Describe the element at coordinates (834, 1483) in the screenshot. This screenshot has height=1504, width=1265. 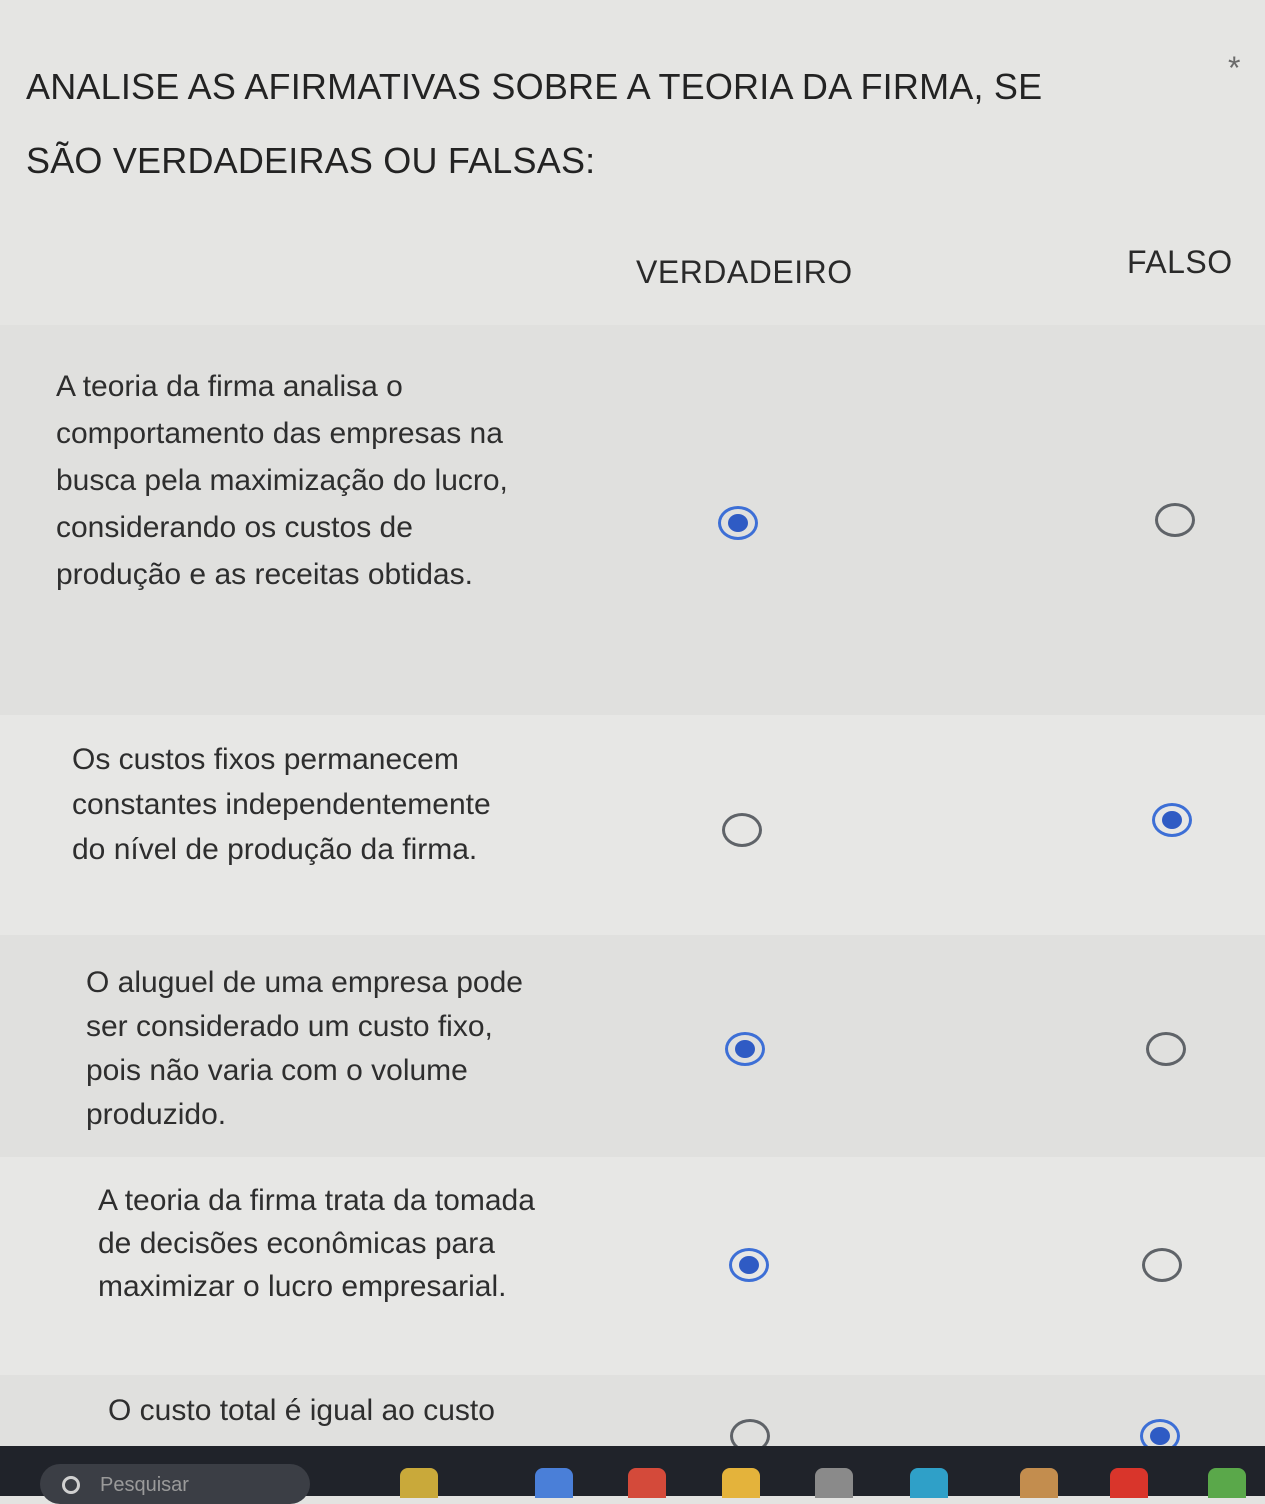
I see `app-icon` at that location.